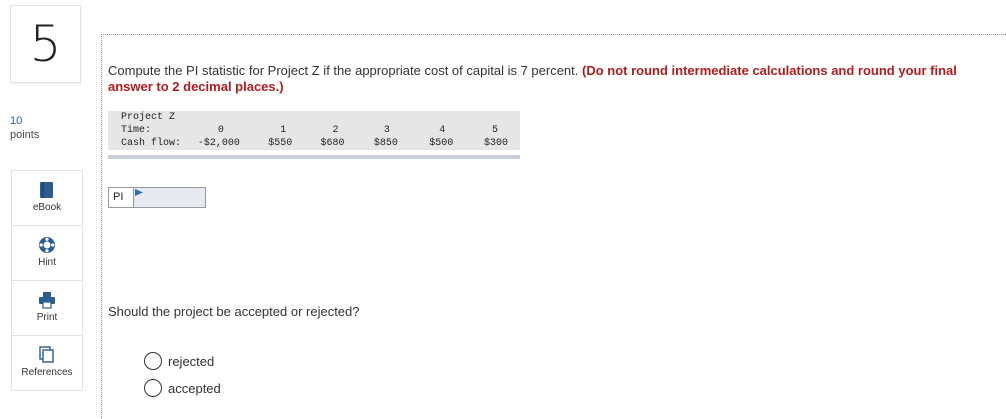  What do you see at coordinates (151, 143) in the screenshot?
I see `cash-flow-label: Cash flow:` at bounding box center [151, 143].